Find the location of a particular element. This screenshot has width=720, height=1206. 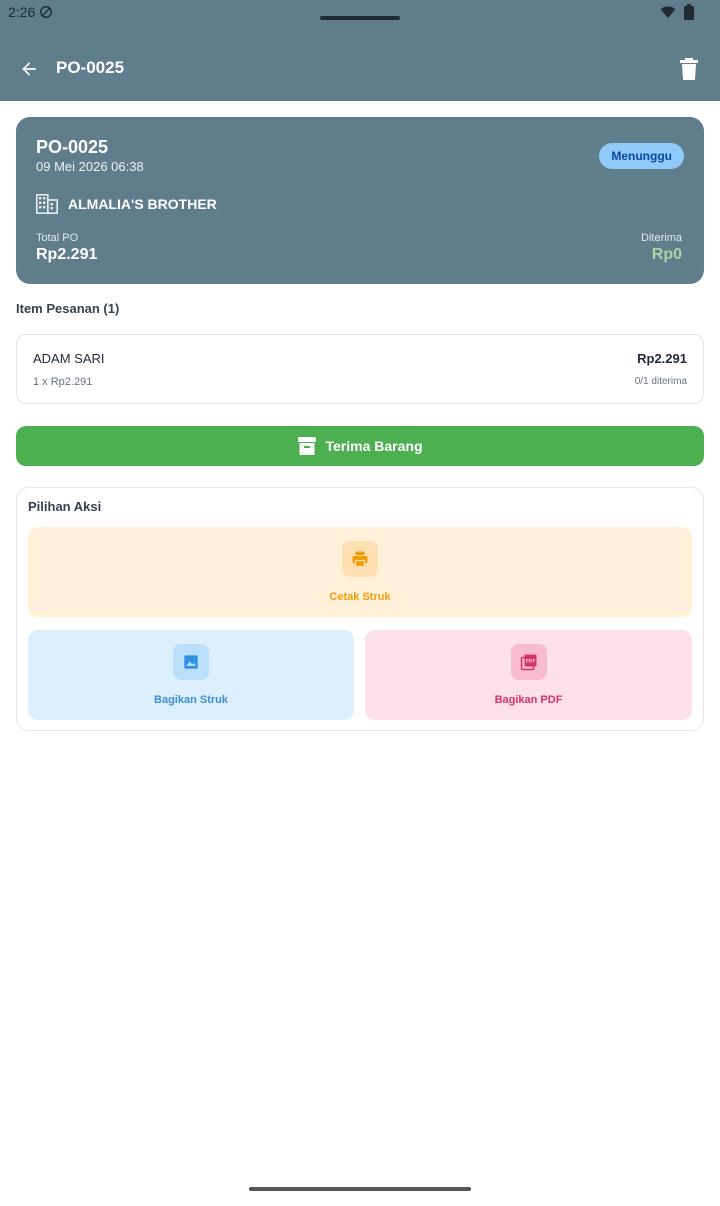

supplier-row: ALMALIA'S BROTHER is located at coordinates (126, 204).